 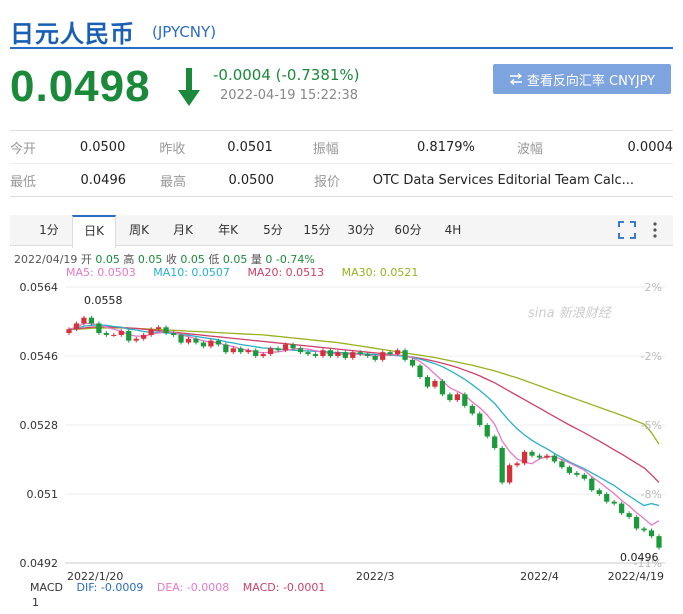 What do you see at coordinates (651, 356) in the screenshot?
I see `pct-tick-label: -2%` at bounding box center [651, 356].